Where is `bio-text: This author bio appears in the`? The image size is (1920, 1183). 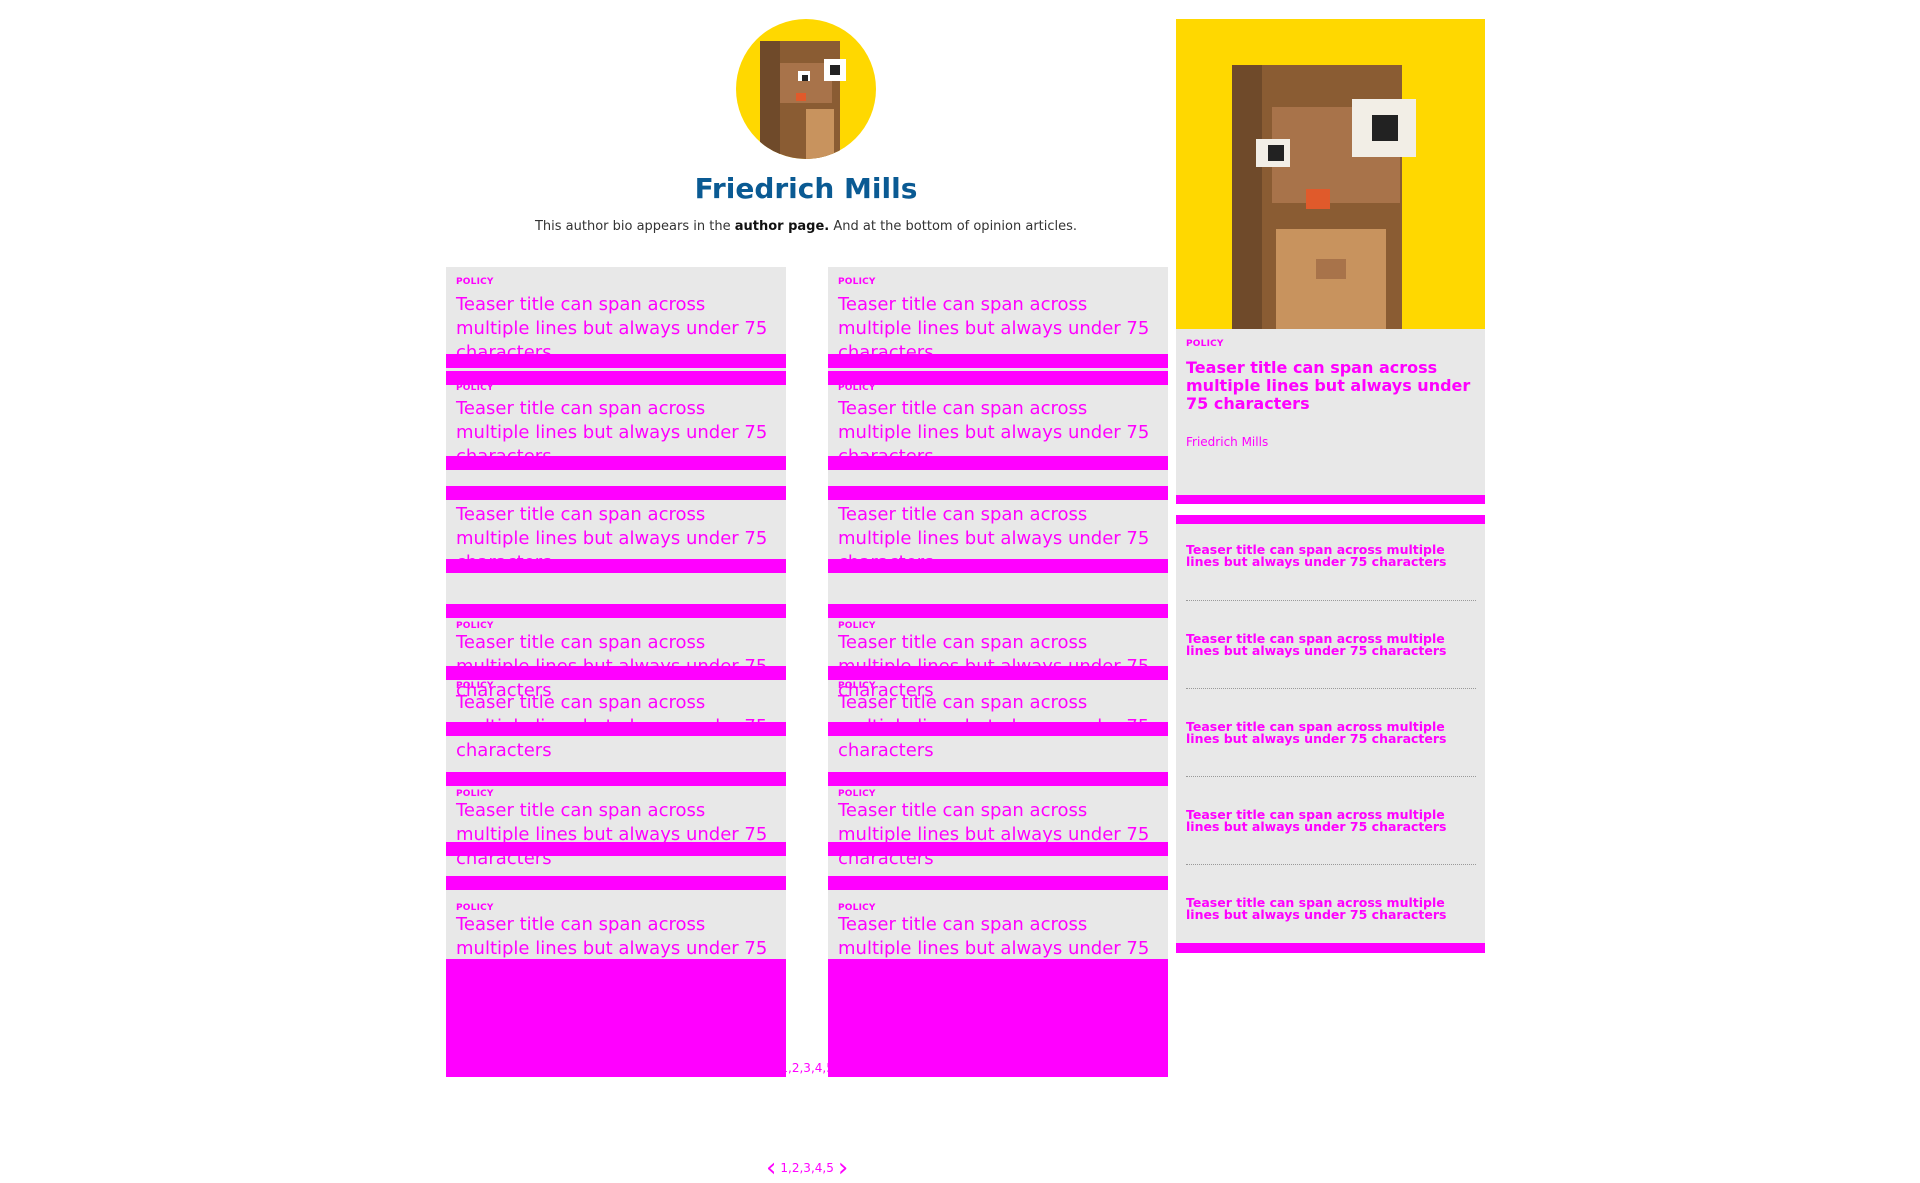
bio-text: This author bio appears in the is located at coordinates (634, 226).